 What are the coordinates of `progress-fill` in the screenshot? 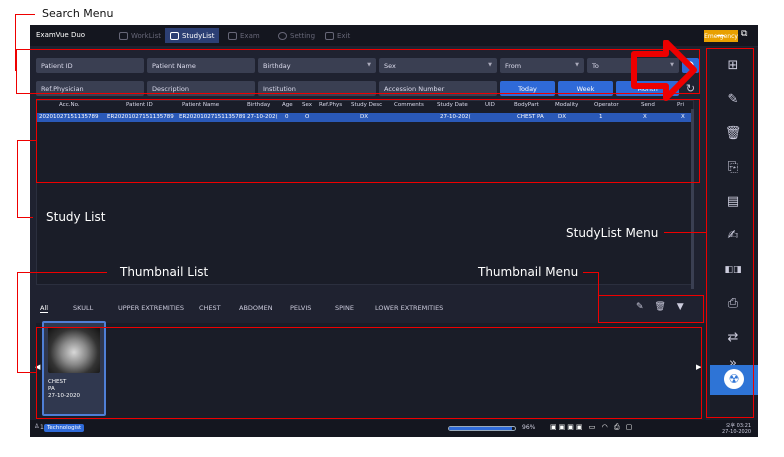 It's located at (481, 428).